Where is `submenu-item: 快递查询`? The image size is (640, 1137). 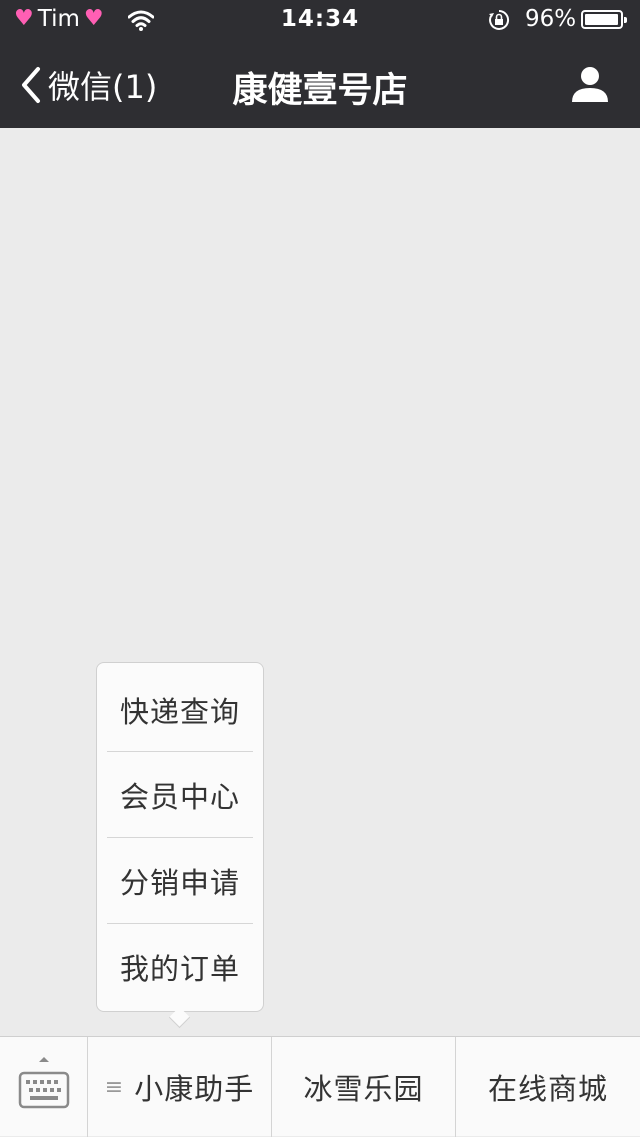 submenu-item: 快递查询 is located at coordinates (180, 710).